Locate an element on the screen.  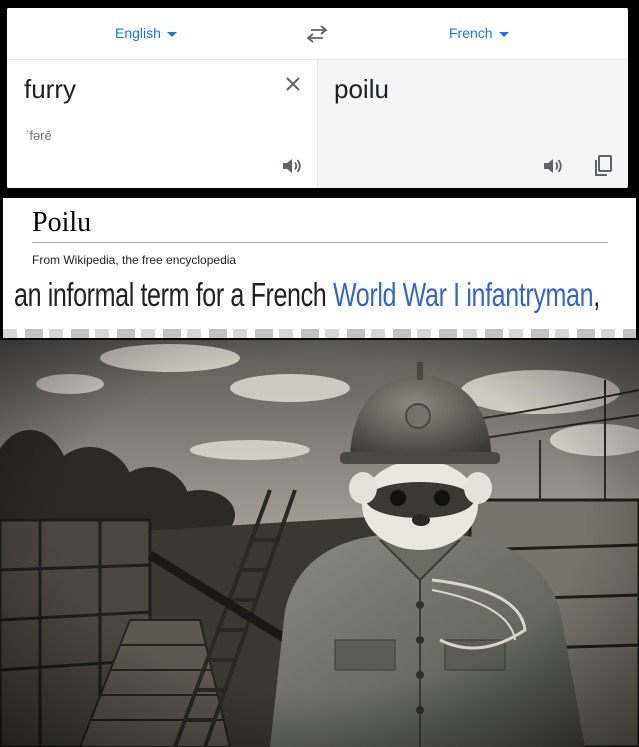
source-language-label: English is located at coordinates (138, 33).